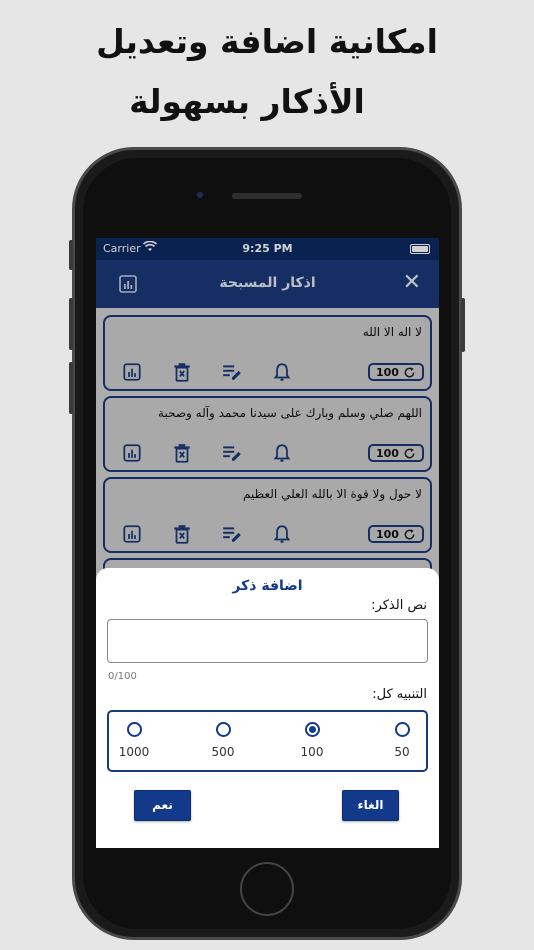  I want to click on volume-down-button, so click(71, 388).